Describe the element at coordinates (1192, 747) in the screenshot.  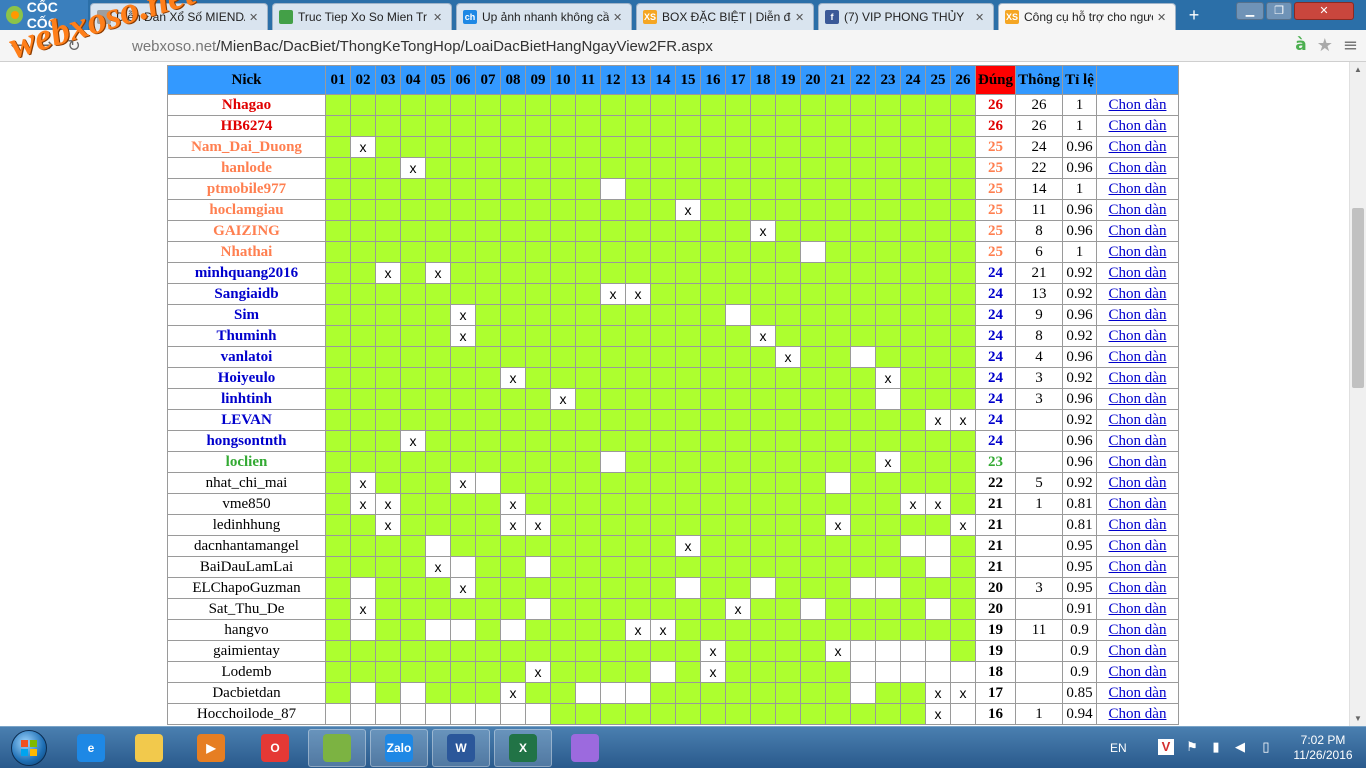
I see `flag-notification-icon: ⚑` at that location.